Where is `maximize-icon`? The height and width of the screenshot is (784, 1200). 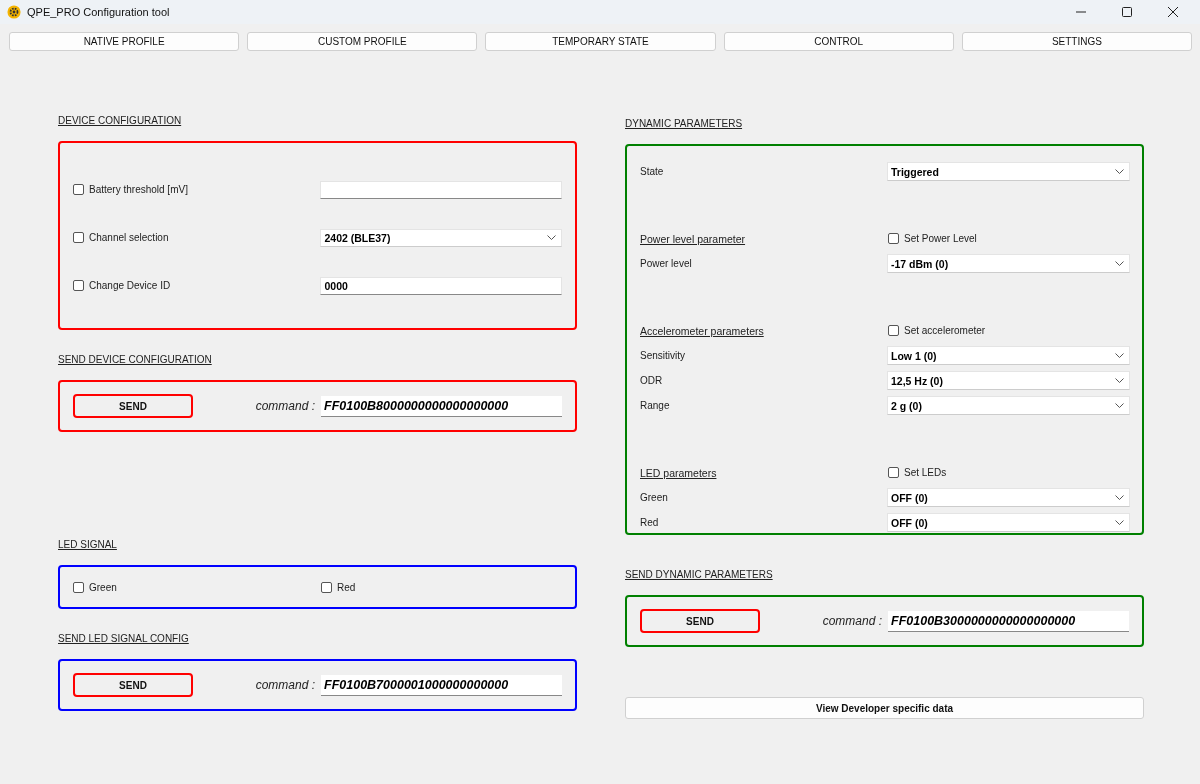 maximize-icon is located at coordinates (1127, 12).